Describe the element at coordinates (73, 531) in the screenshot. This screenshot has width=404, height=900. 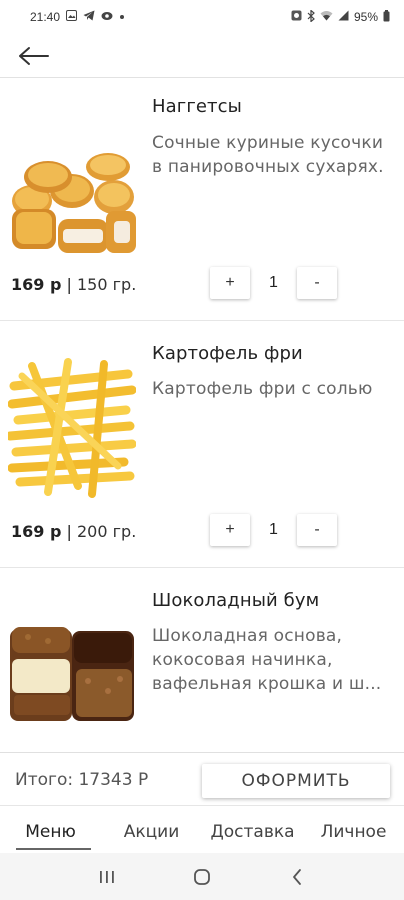
I see `price-line: 169 р | 200 гр.` at that location.